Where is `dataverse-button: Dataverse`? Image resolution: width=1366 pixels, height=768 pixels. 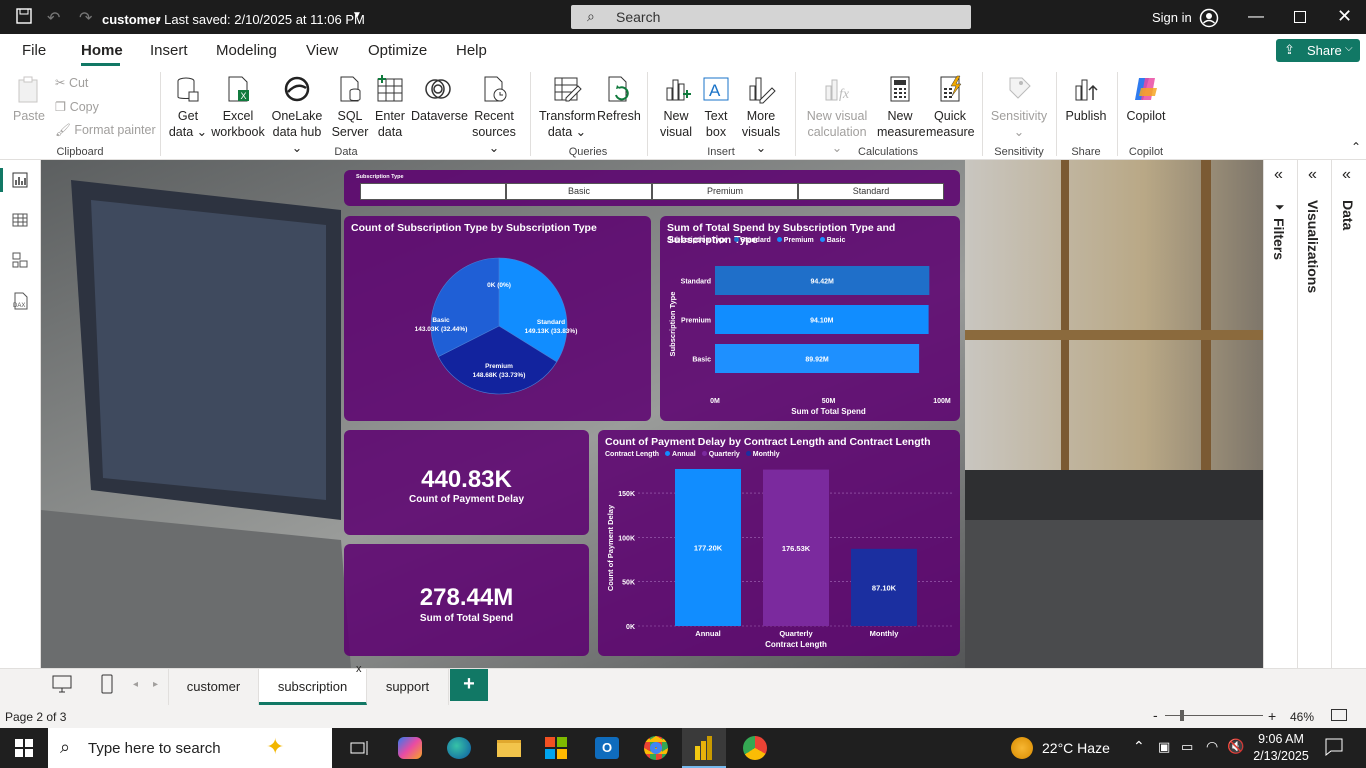
dataverse-button: Dataverse is located at coordinates (439, 99).